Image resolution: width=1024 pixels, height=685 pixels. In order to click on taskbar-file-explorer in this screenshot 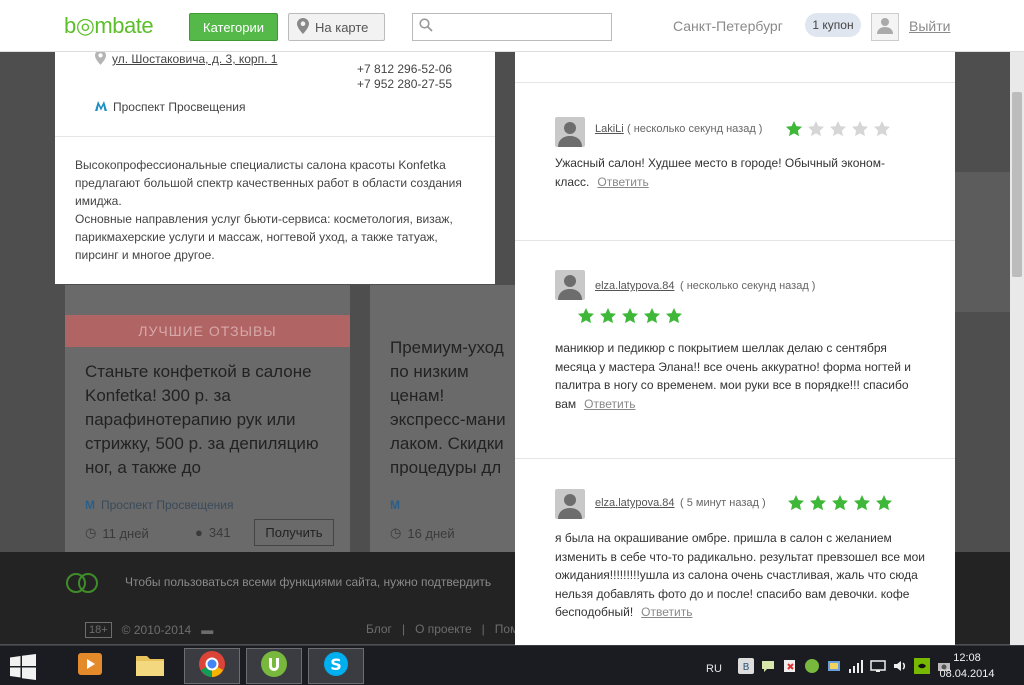, I will do `click(150, 666)`.